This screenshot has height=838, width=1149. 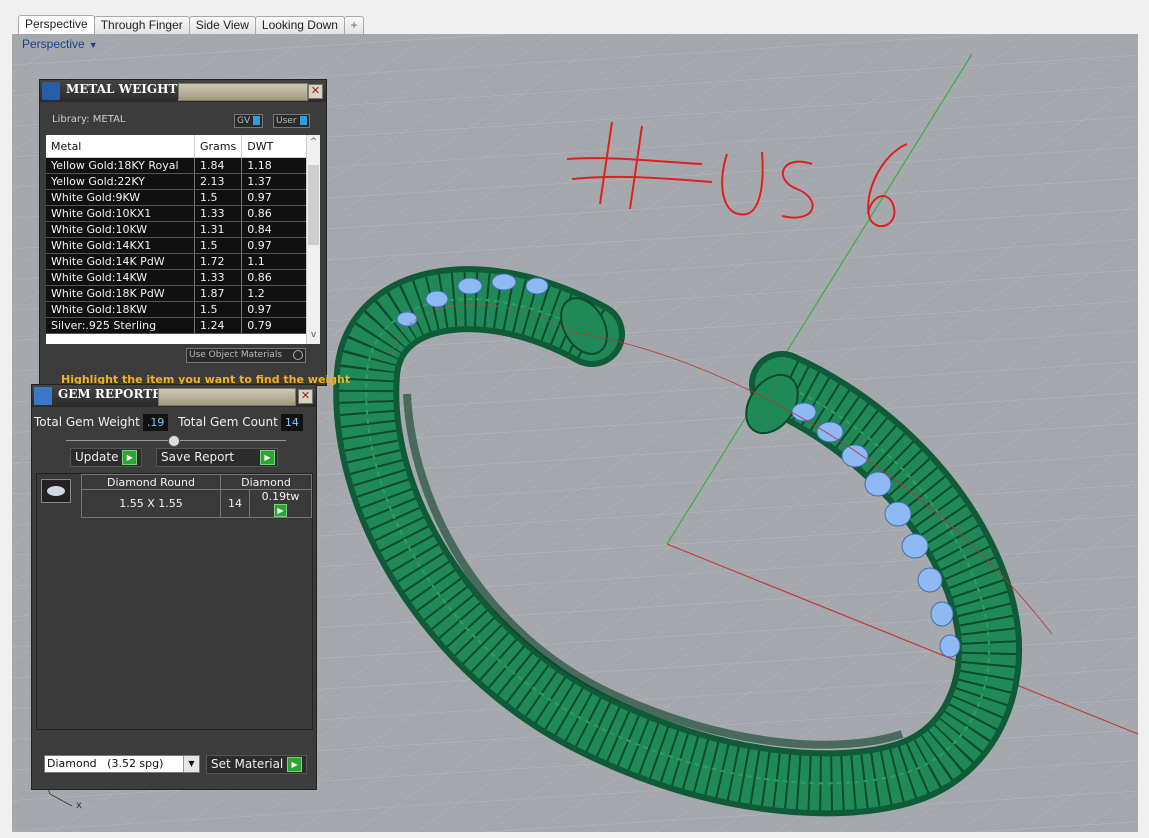 I want to click on table-row: White Gold:14K PdW 1.72 1.1, so click(x=177, y=261).